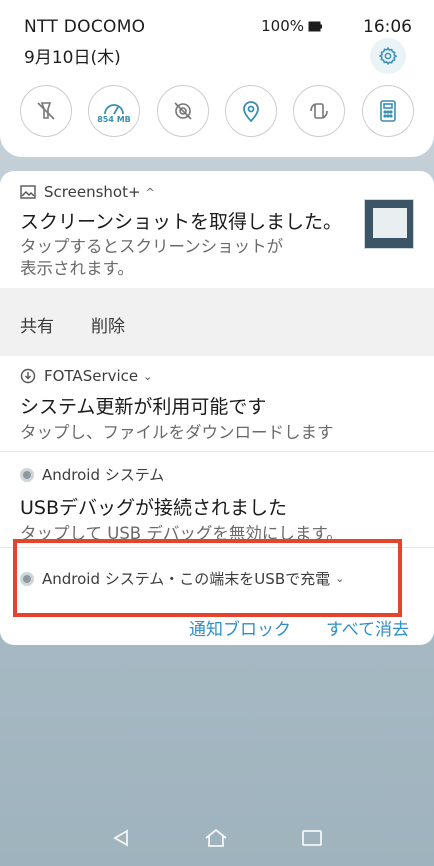 This screenshot has width=434, height=866. Describe the element at coordinates (77, 268) in the screenshot. I see `notification-body-line-2: 表示されます。` at that location.